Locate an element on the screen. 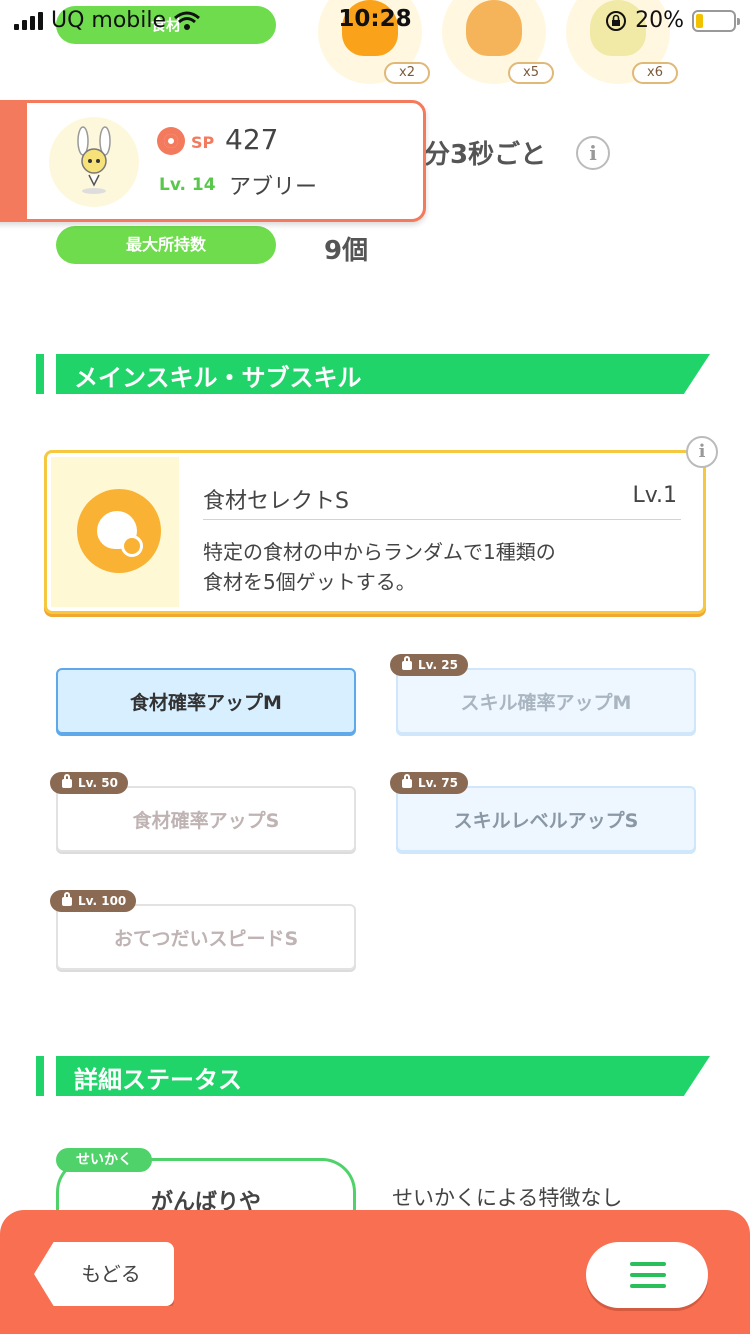  skills-section-title: メインスキル・サブスキル is located at coordinates (218, 378).